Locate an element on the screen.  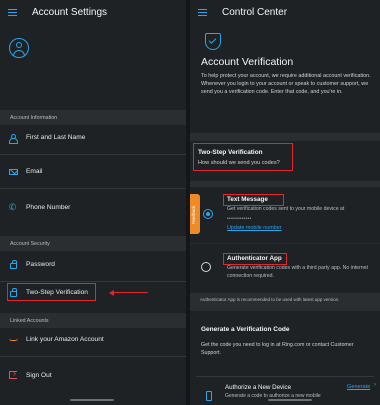
text-message-radio is located at coordinates (208, 214).